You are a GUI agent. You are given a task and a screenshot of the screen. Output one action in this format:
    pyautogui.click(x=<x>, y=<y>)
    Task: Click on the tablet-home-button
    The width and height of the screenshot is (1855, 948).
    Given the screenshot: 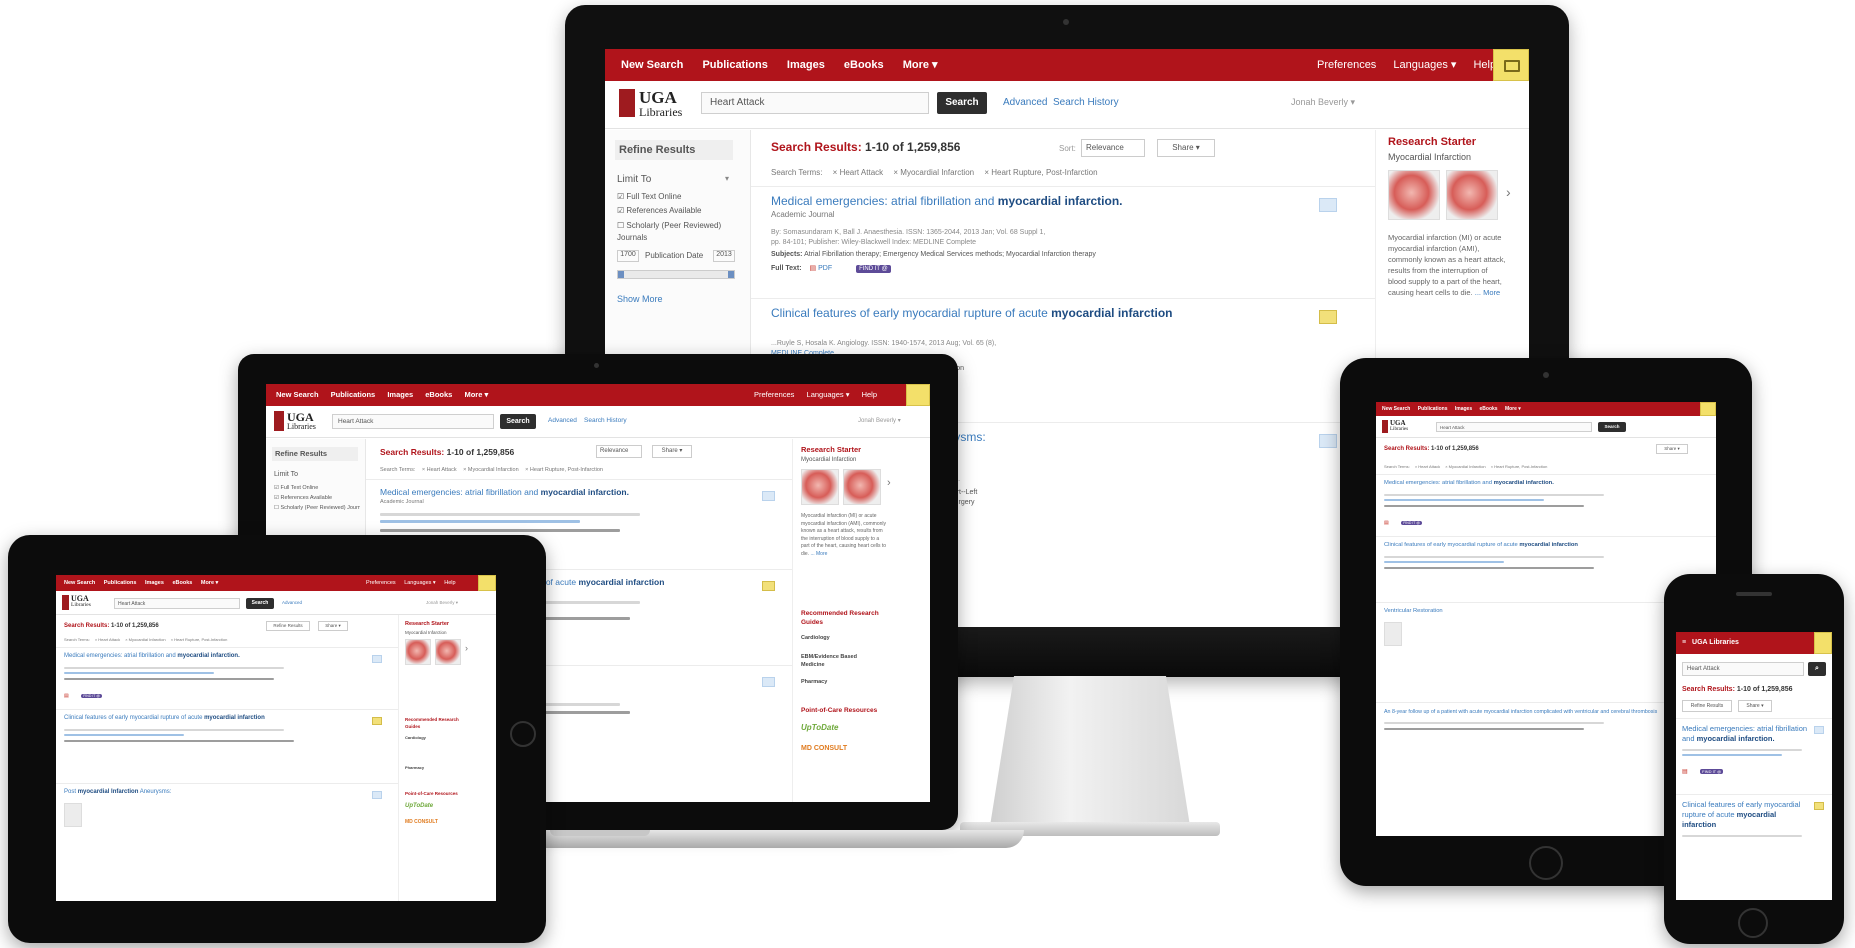 What is the action you would take?
    pyautogui.click(x=523, y=734)
    